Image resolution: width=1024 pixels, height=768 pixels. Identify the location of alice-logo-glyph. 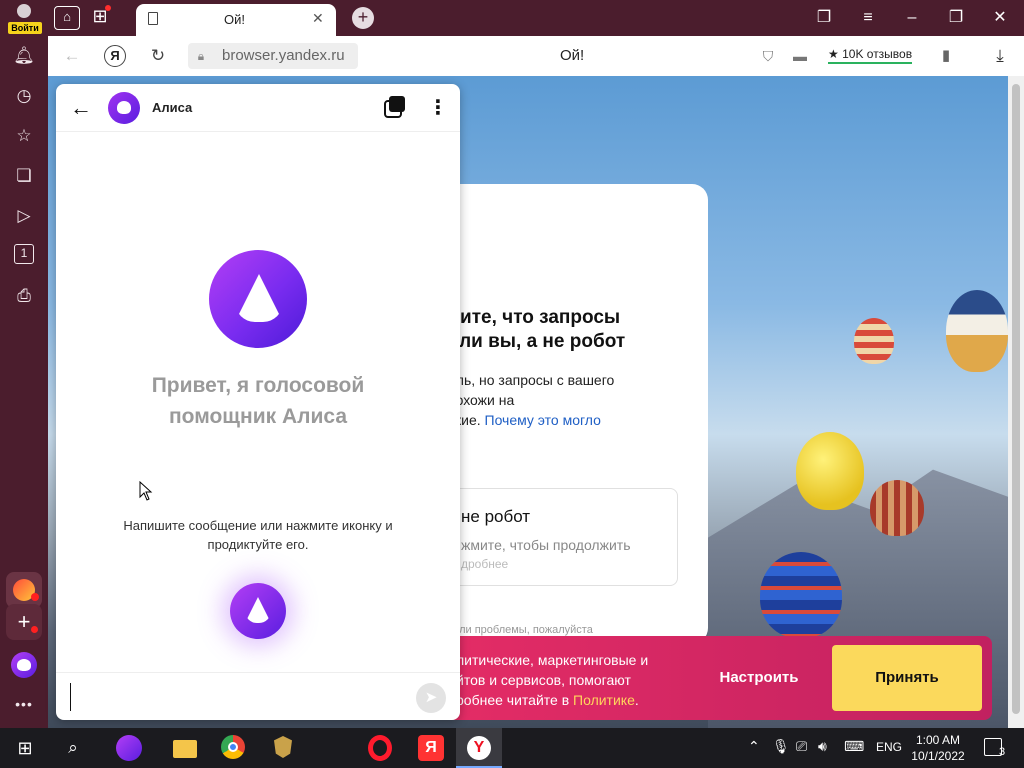
(259, 298).